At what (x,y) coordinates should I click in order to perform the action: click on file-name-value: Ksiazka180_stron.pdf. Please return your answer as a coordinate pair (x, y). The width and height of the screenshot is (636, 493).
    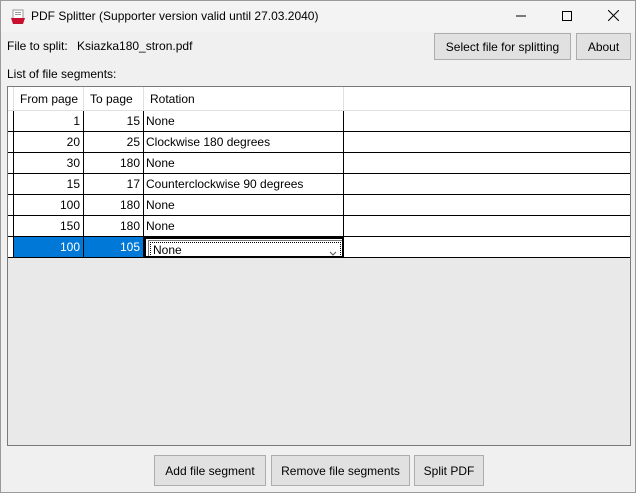
    Looking at the image, I should click on (135, 46).